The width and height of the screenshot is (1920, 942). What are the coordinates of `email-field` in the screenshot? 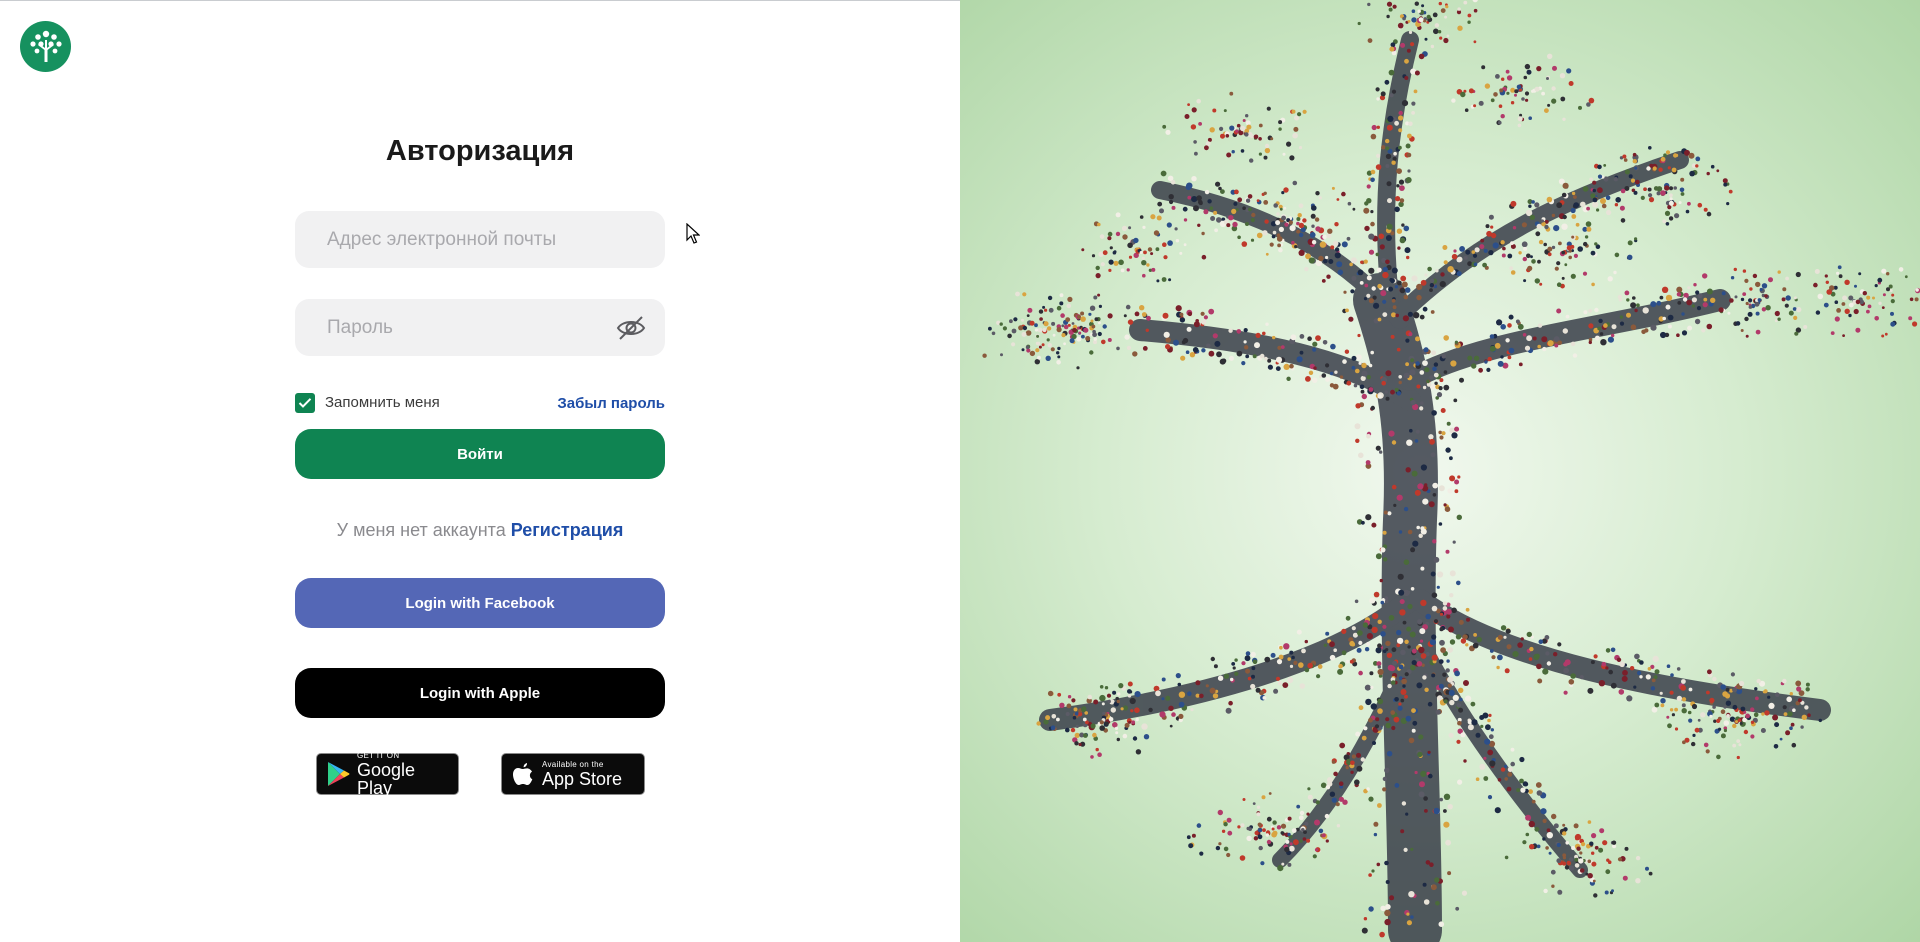 It's located at (480, 239).